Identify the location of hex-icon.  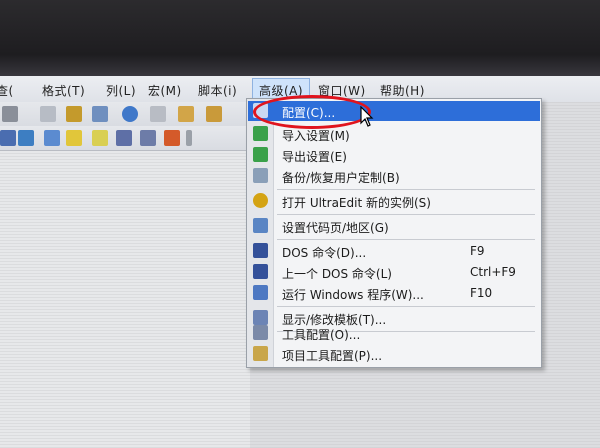
(124, 138).